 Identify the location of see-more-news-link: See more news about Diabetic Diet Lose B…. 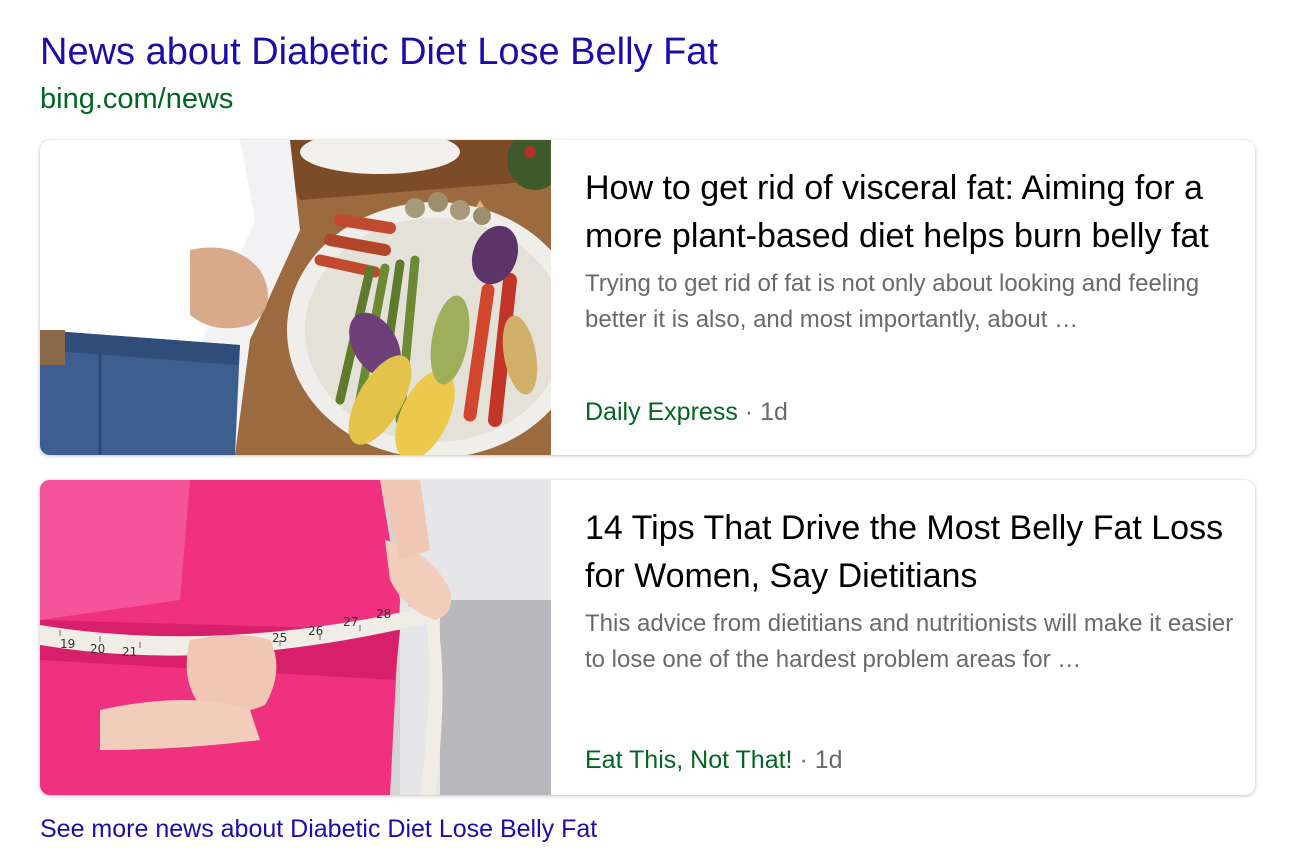
(318, 829).